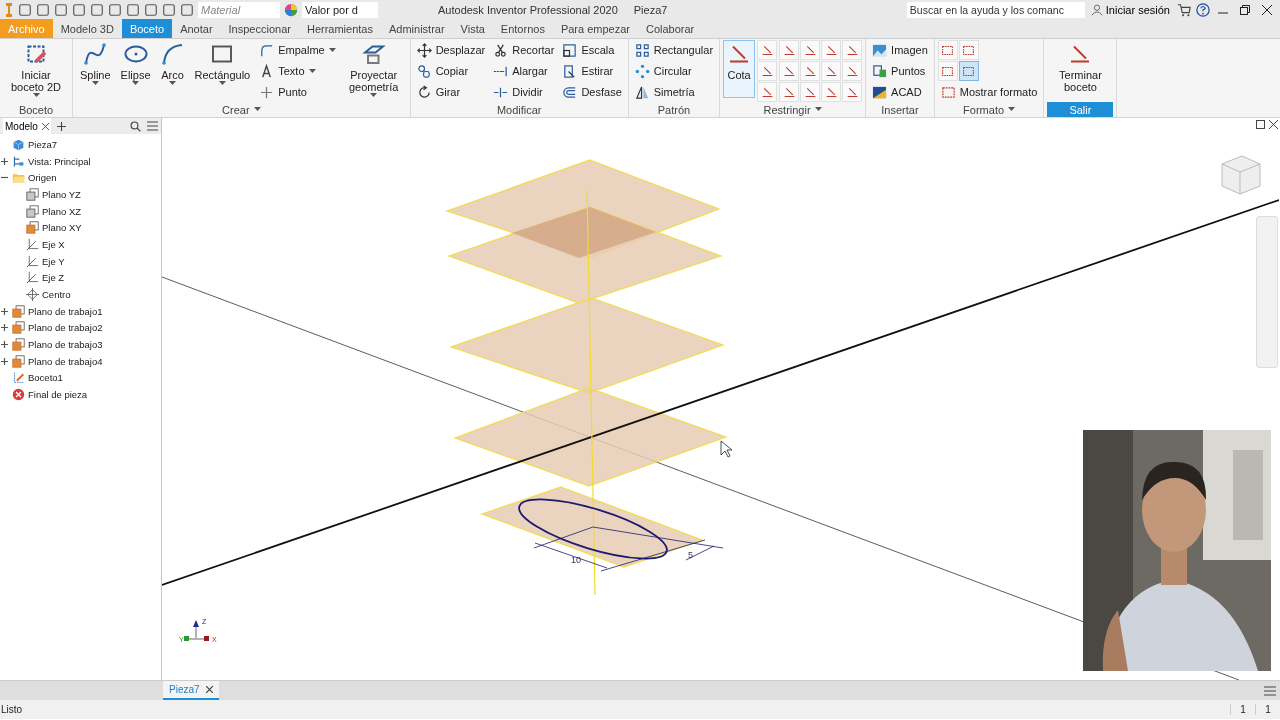 The image size is (1280, 720). Describe the element at coordinates (592, 71) in the screenshot. I see `ribbon-button: Estirar` at that location.